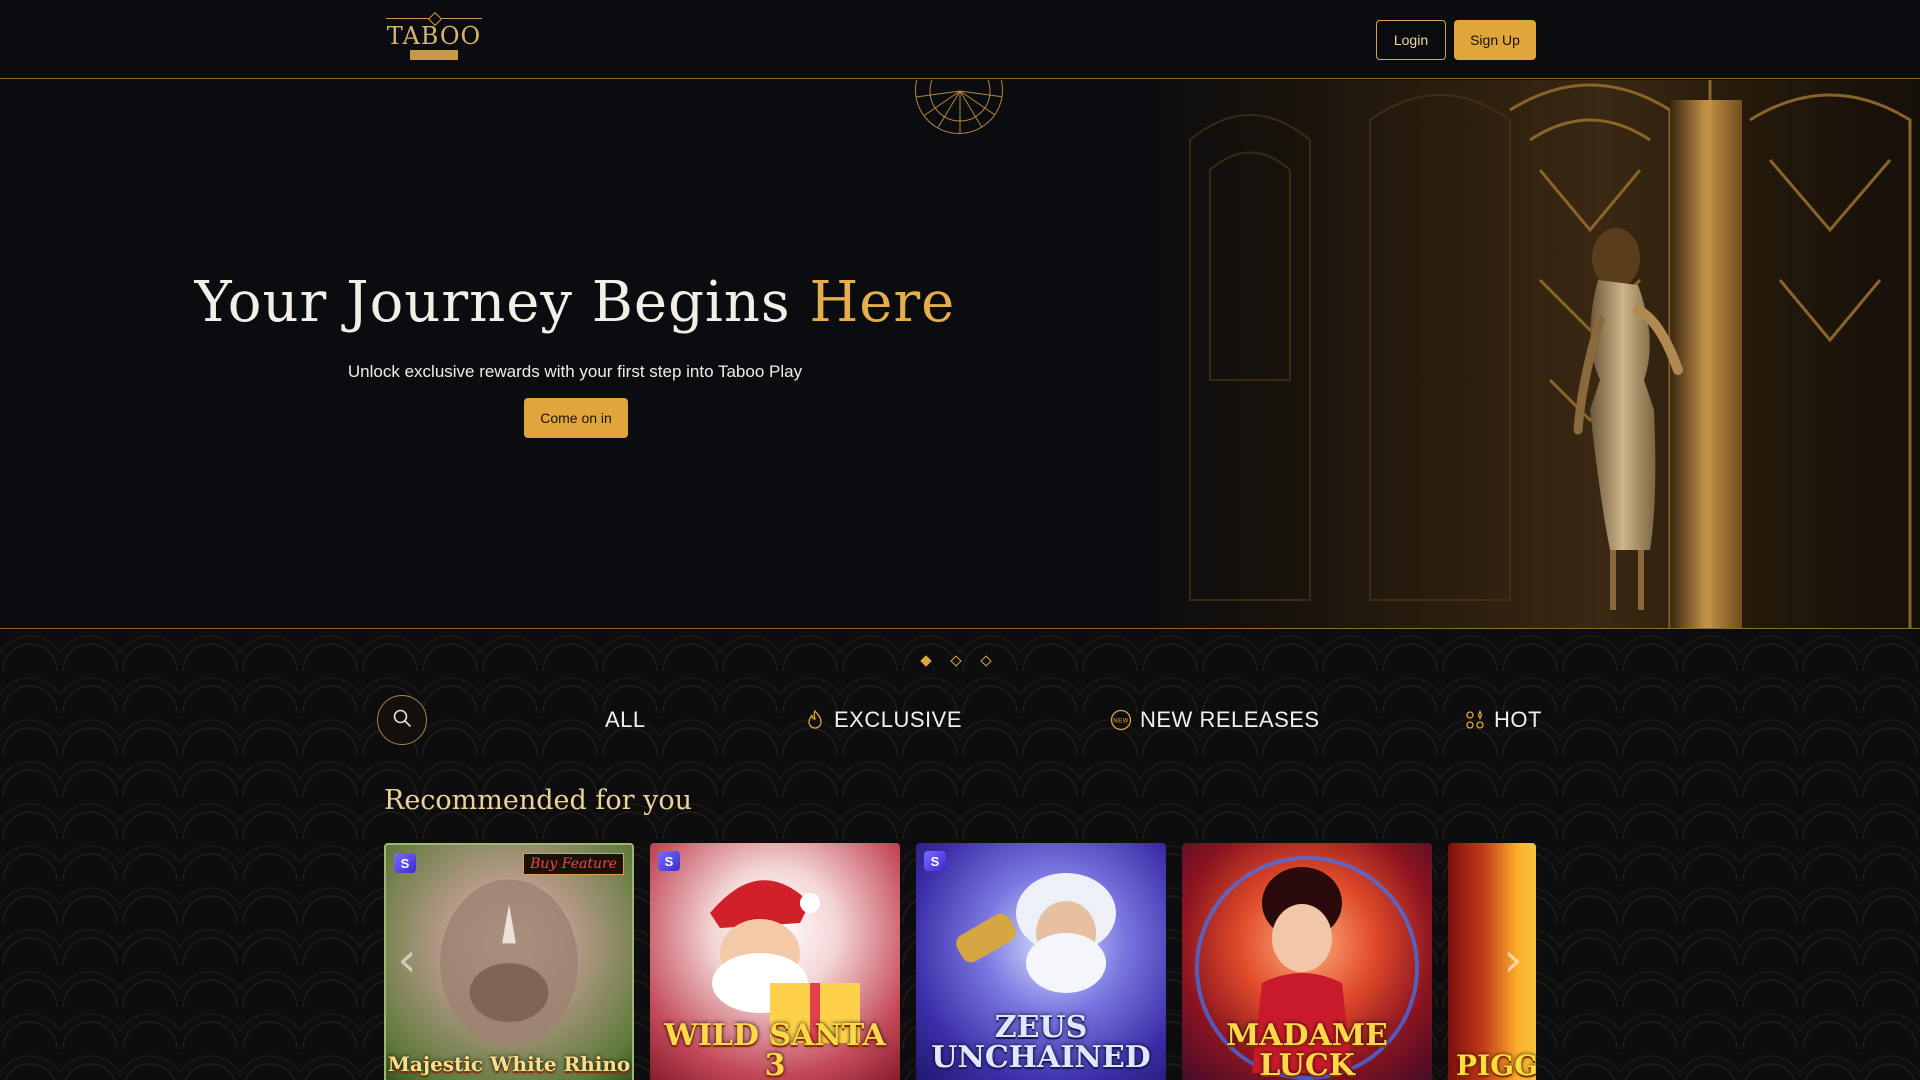  I want to click on game-search-button, so click(402, 720).